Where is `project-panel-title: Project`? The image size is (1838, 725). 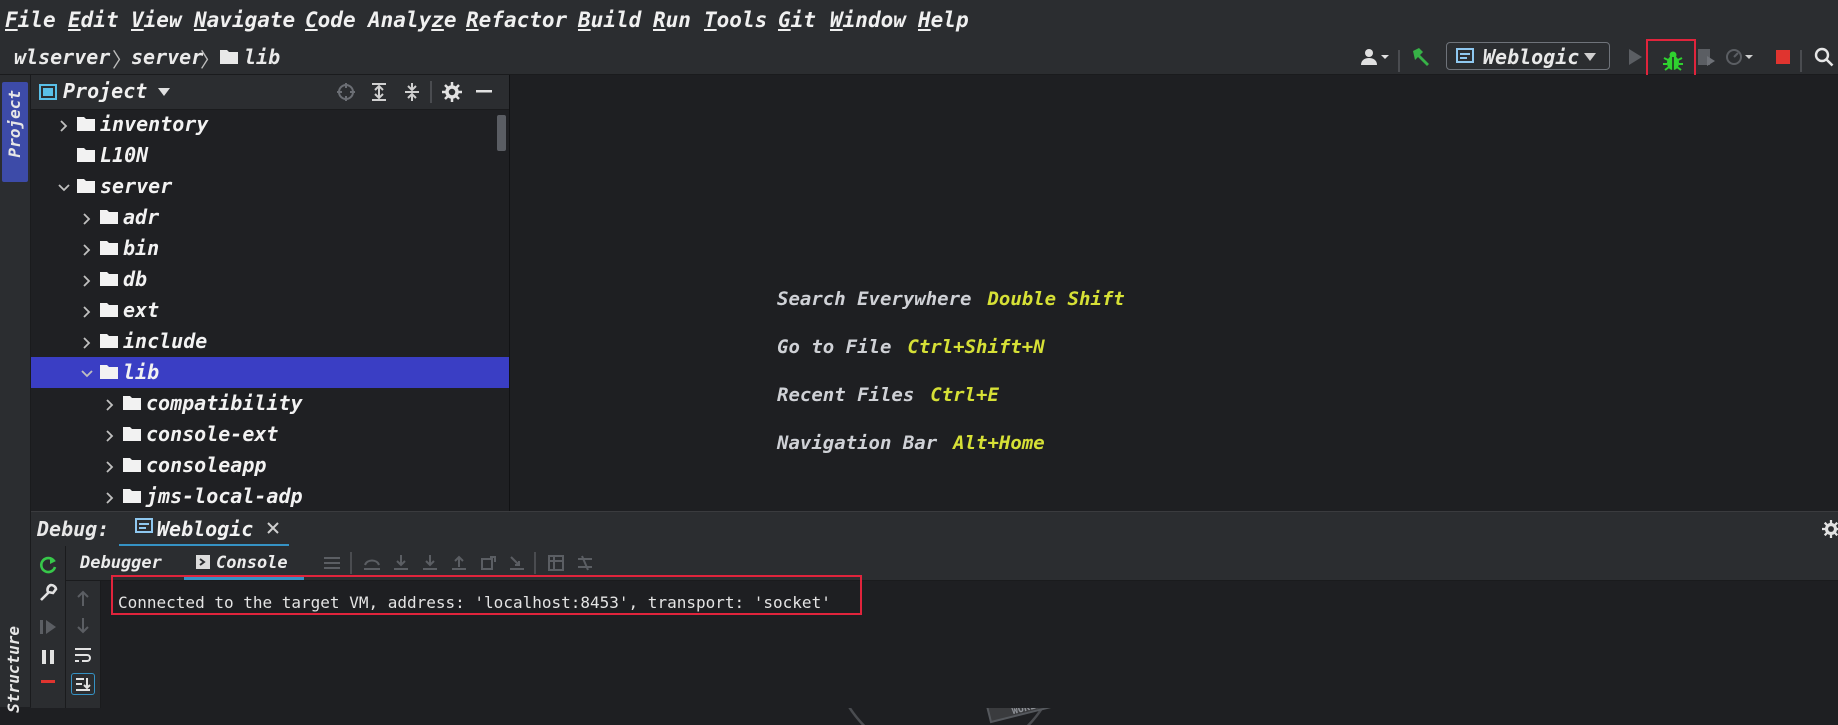
project-panel-title: Project is located at coordinates (105, 91).